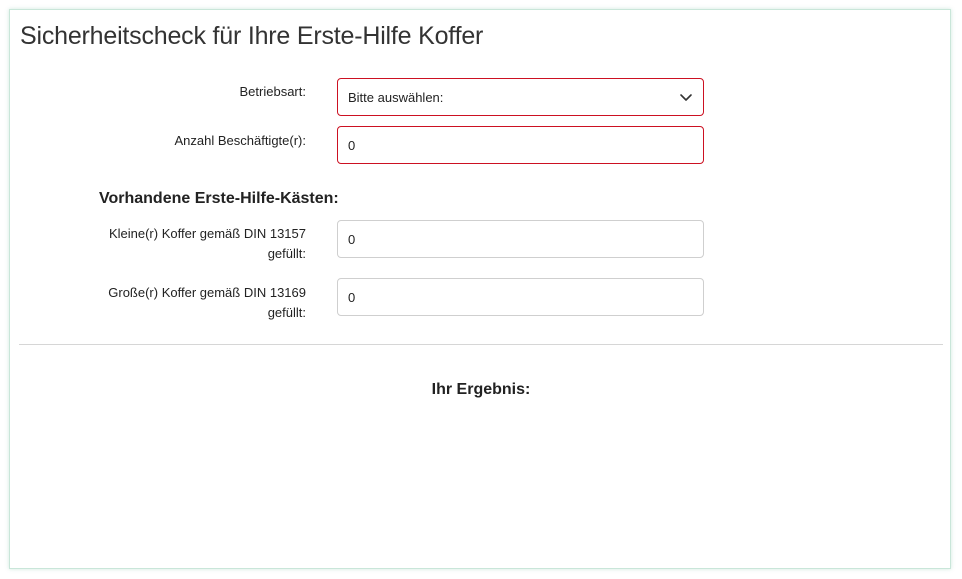 Image resolution: width=962 pixels, height=579 pixels. I want to click on klein-koffer-input: 0, so click(520, 239).